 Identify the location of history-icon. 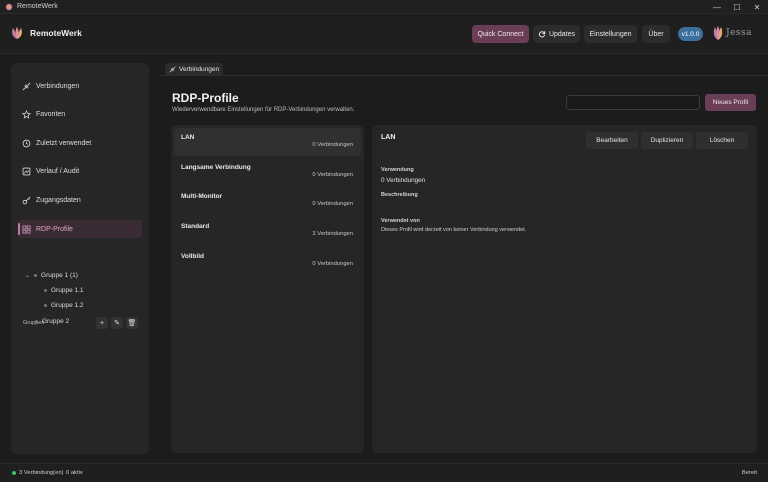
(26, 143).